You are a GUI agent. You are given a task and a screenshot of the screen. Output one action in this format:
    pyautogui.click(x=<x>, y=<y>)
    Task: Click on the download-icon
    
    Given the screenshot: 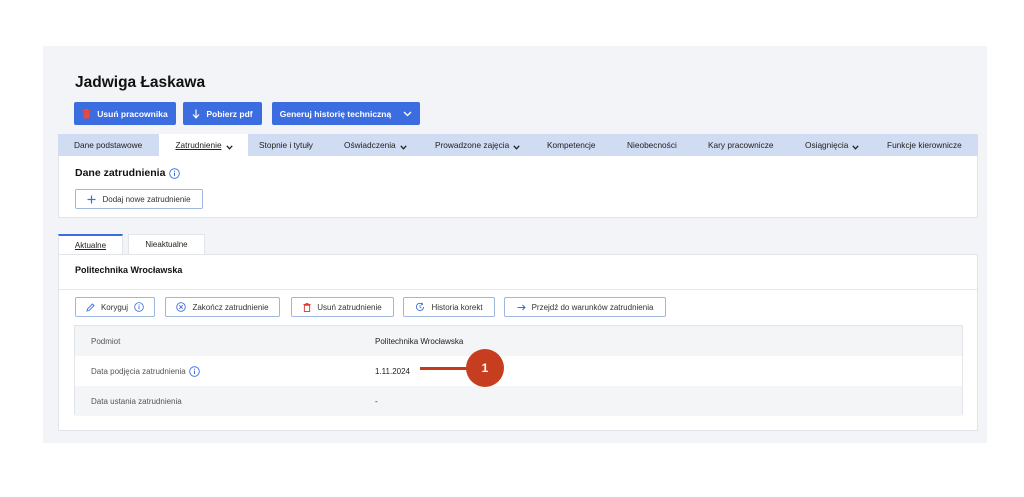 What is the action you would take?
    pyautogui.click(x=196, y=114)
    